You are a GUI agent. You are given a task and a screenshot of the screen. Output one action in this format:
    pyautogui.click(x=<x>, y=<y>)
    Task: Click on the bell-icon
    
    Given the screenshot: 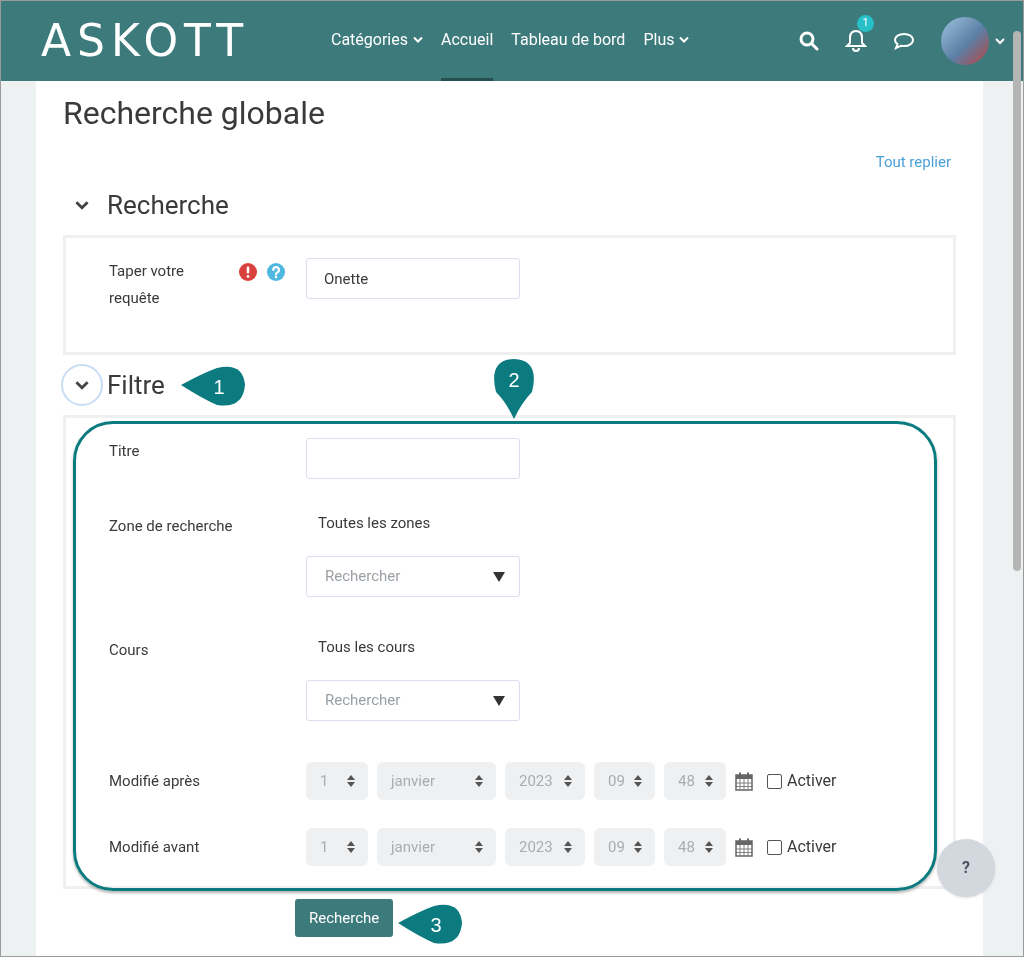 What is the action you would take?
    pyautogui.click(x=856, y=41)
    